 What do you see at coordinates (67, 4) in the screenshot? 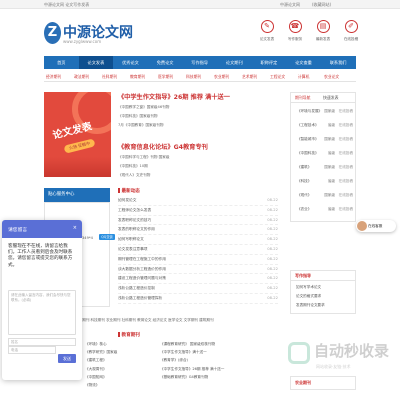
I see `welcome-text: 中源论文网 论文写作发表` at bounding box center [67, 4].